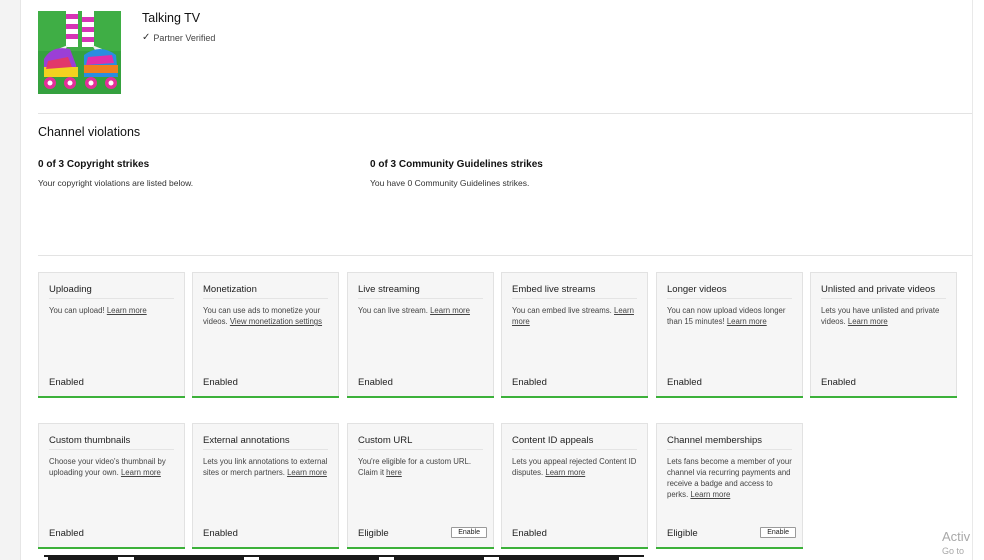  Describe the element at coordinates (90, 440) in the screenshot. I see `feature-title: Custom thumbnails` at that location.